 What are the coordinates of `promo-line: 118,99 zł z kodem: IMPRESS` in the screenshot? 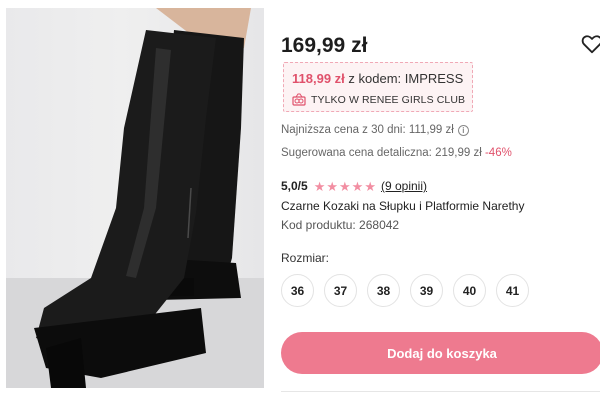 It's located at (377, 78).